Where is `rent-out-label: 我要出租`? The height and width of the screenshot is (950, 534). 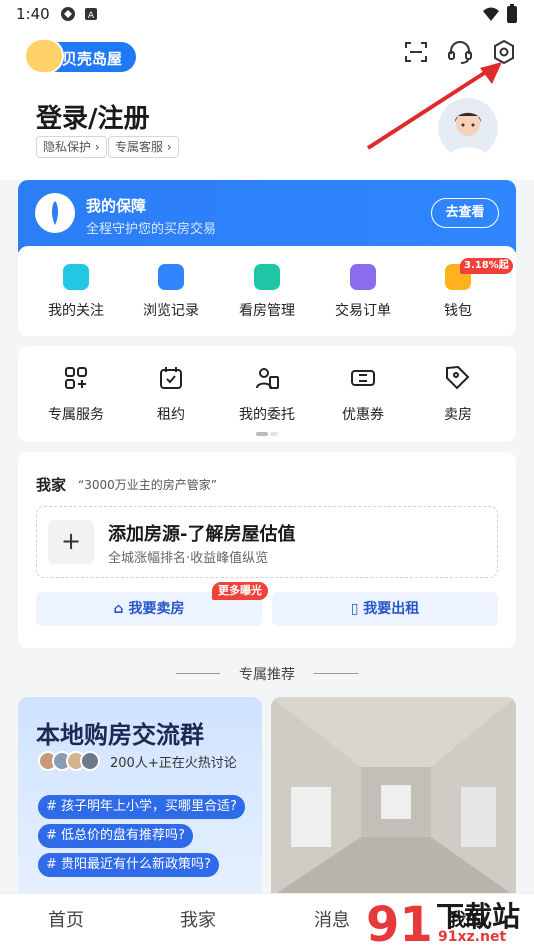
rent-out-label: 我要出租 is located at coordinates (391, 609).